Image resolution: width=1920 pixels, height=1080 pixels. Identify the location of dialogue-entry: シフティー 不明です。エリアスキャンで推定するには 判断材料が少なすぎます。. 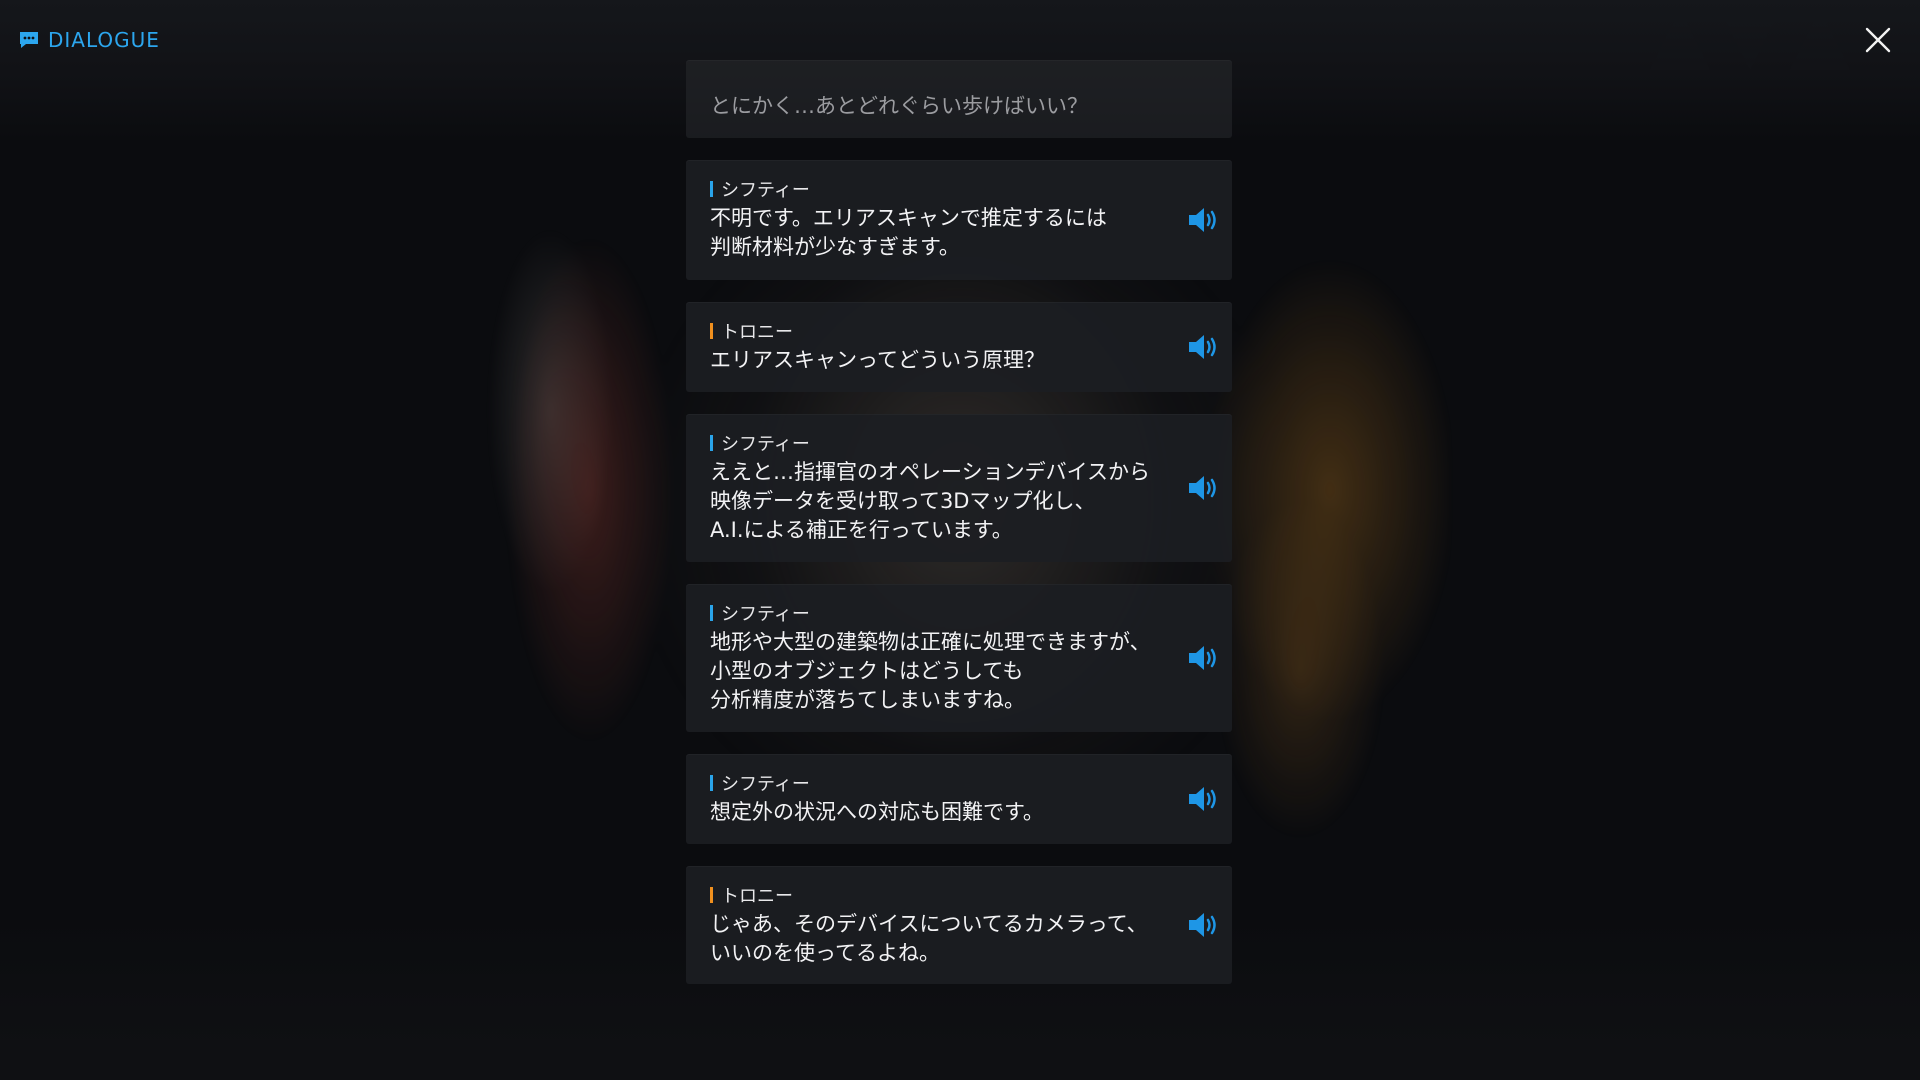
(959, 220).